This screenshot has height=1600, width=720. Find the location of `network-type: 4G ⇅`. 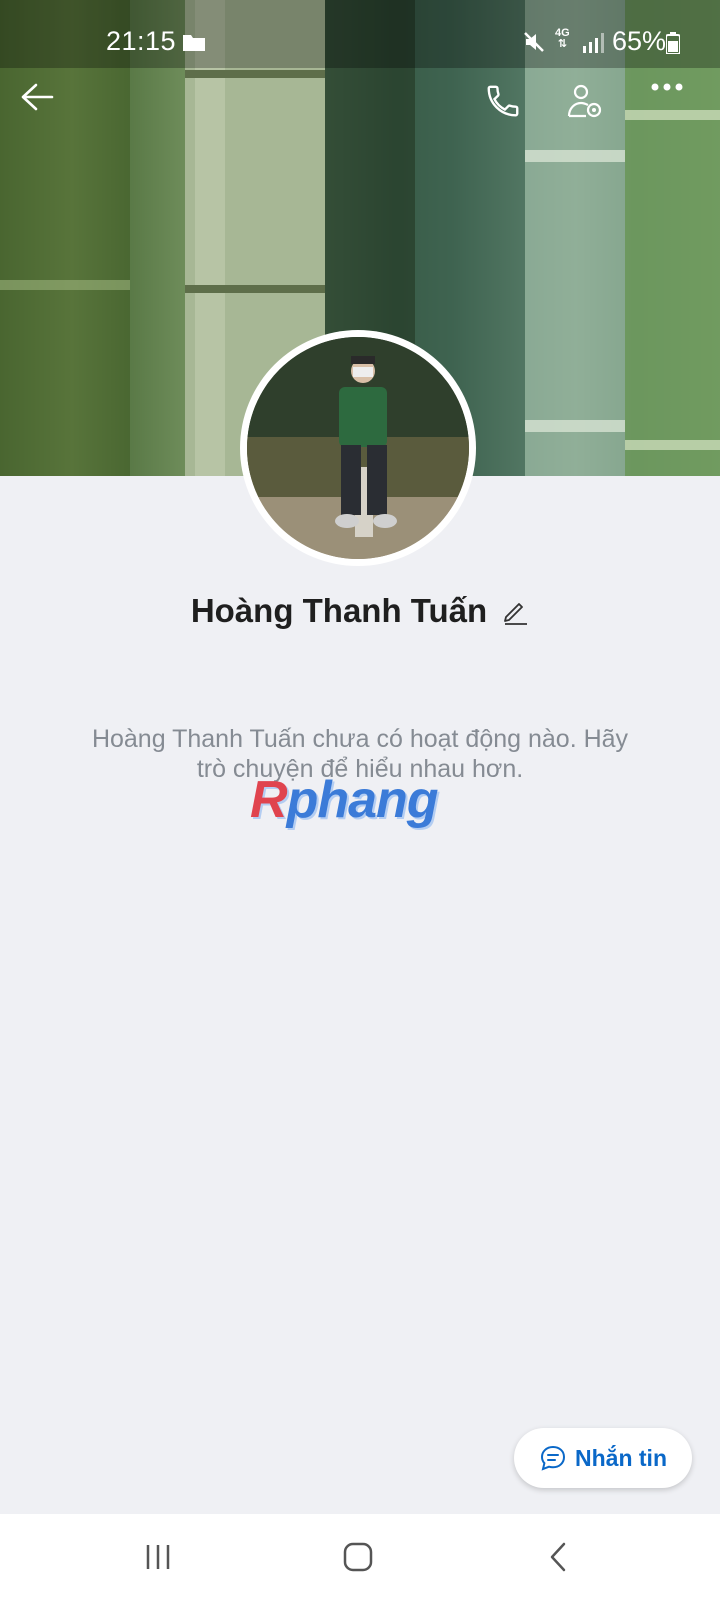

network-type: 4G ⇅ is located at coordinates (562, 38).